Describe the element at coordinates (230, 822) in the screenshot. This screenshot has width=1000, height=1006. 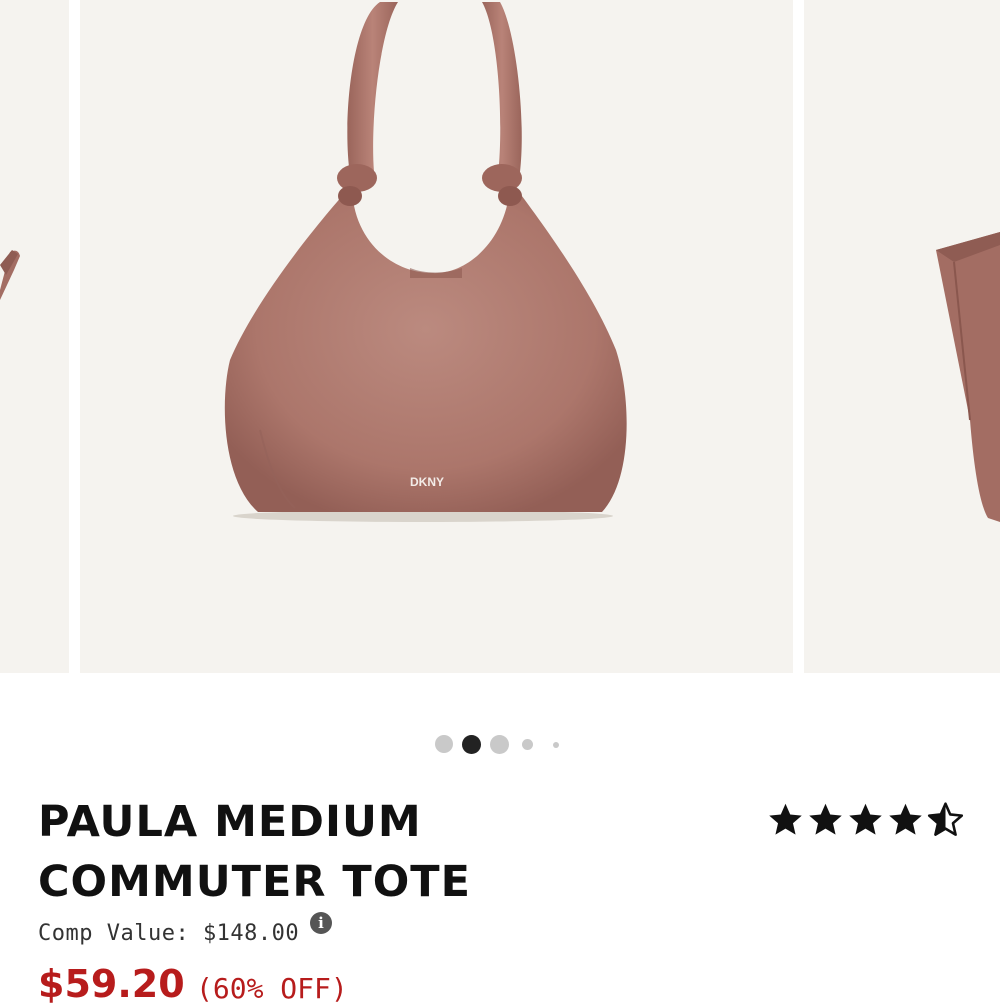
I see `product-title-line-1: PAULA MEDIUM` at that location.